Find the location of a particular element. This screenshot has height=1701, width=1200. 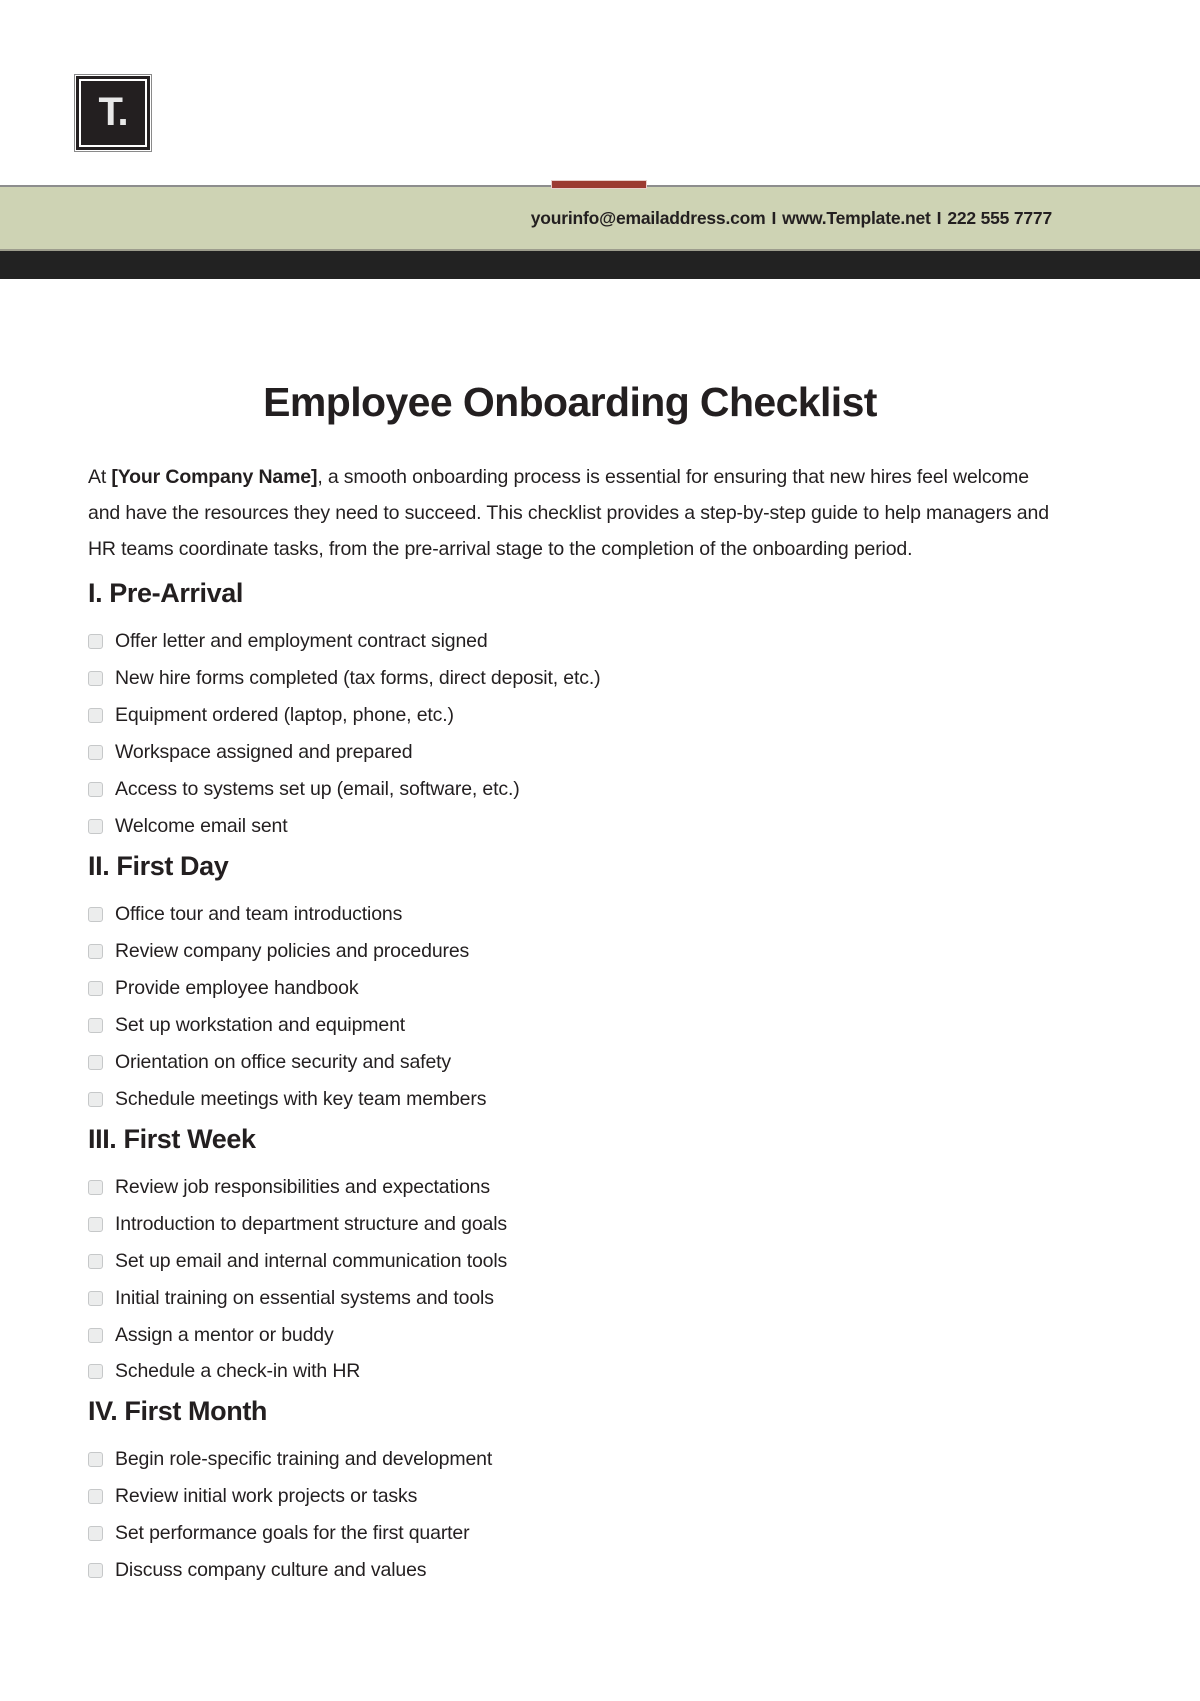

intro-prefix: At is located at coordinates (100, 477).